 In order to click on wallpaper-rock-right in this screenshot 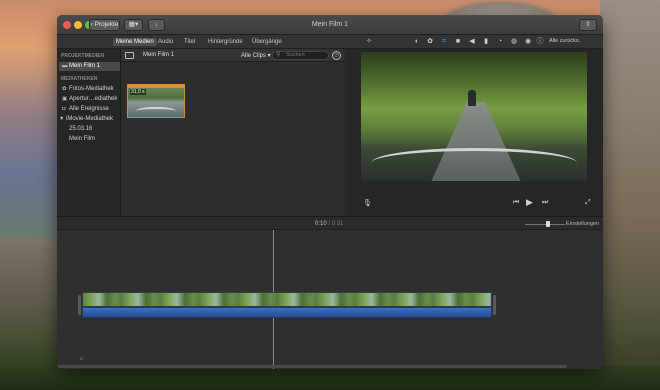, I will do `click(630, 195)`.